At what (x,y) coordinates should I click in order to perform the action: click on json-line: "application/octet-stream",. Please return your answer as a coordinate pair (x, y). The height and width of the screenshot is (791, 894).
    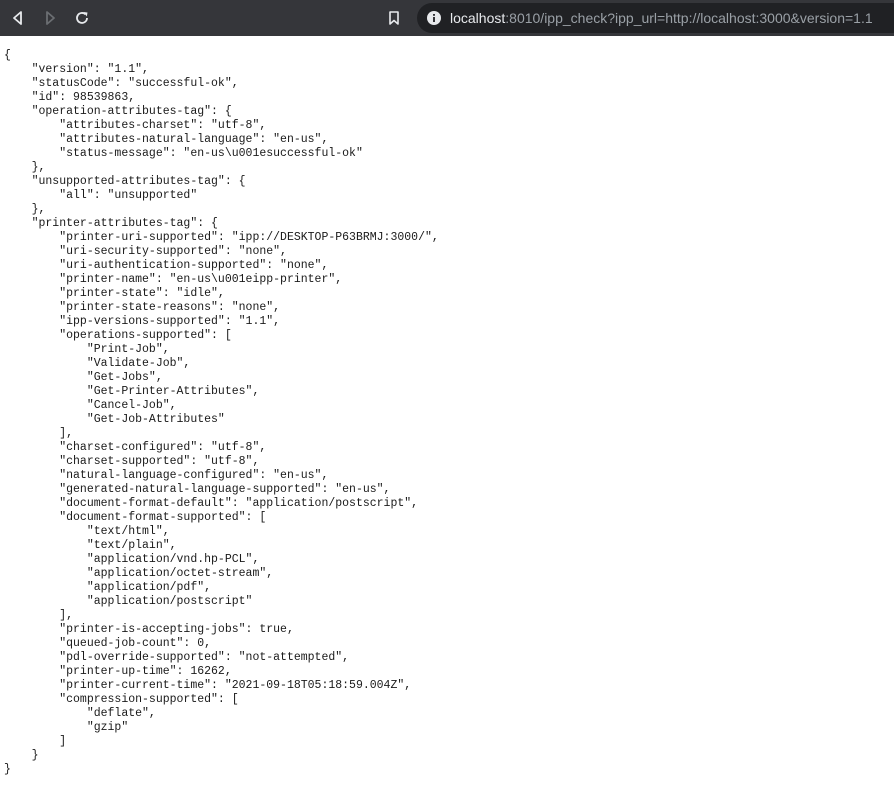
    Looking at the image, I should click on (139, 573).